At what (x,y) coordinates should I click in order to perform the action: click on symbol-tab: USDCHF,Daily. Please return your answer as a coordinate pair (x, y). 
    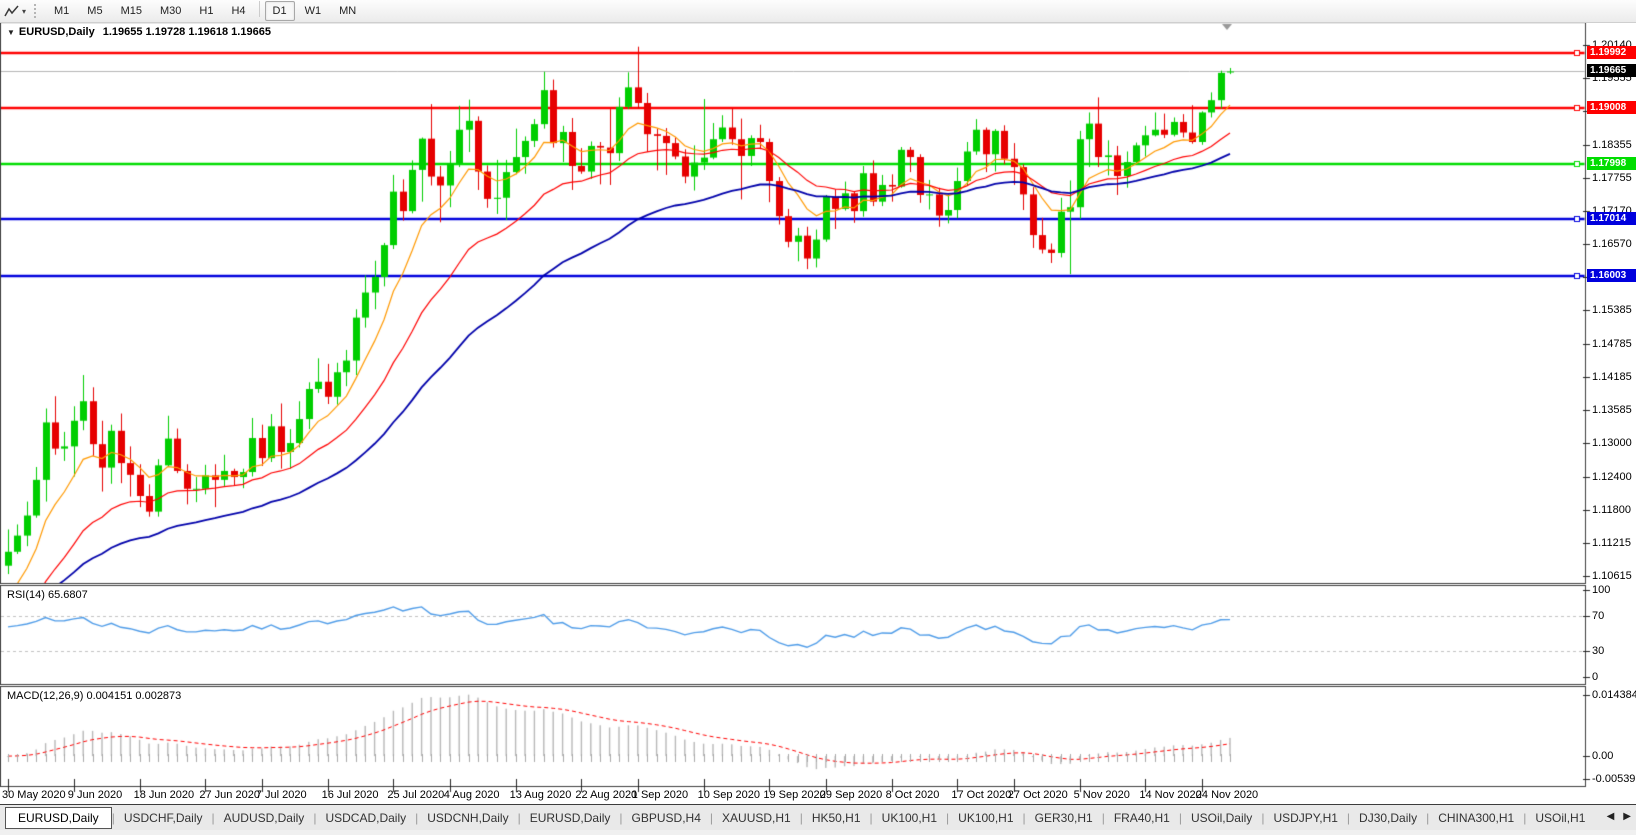
    Looking at the image, I should click on (163, 818).